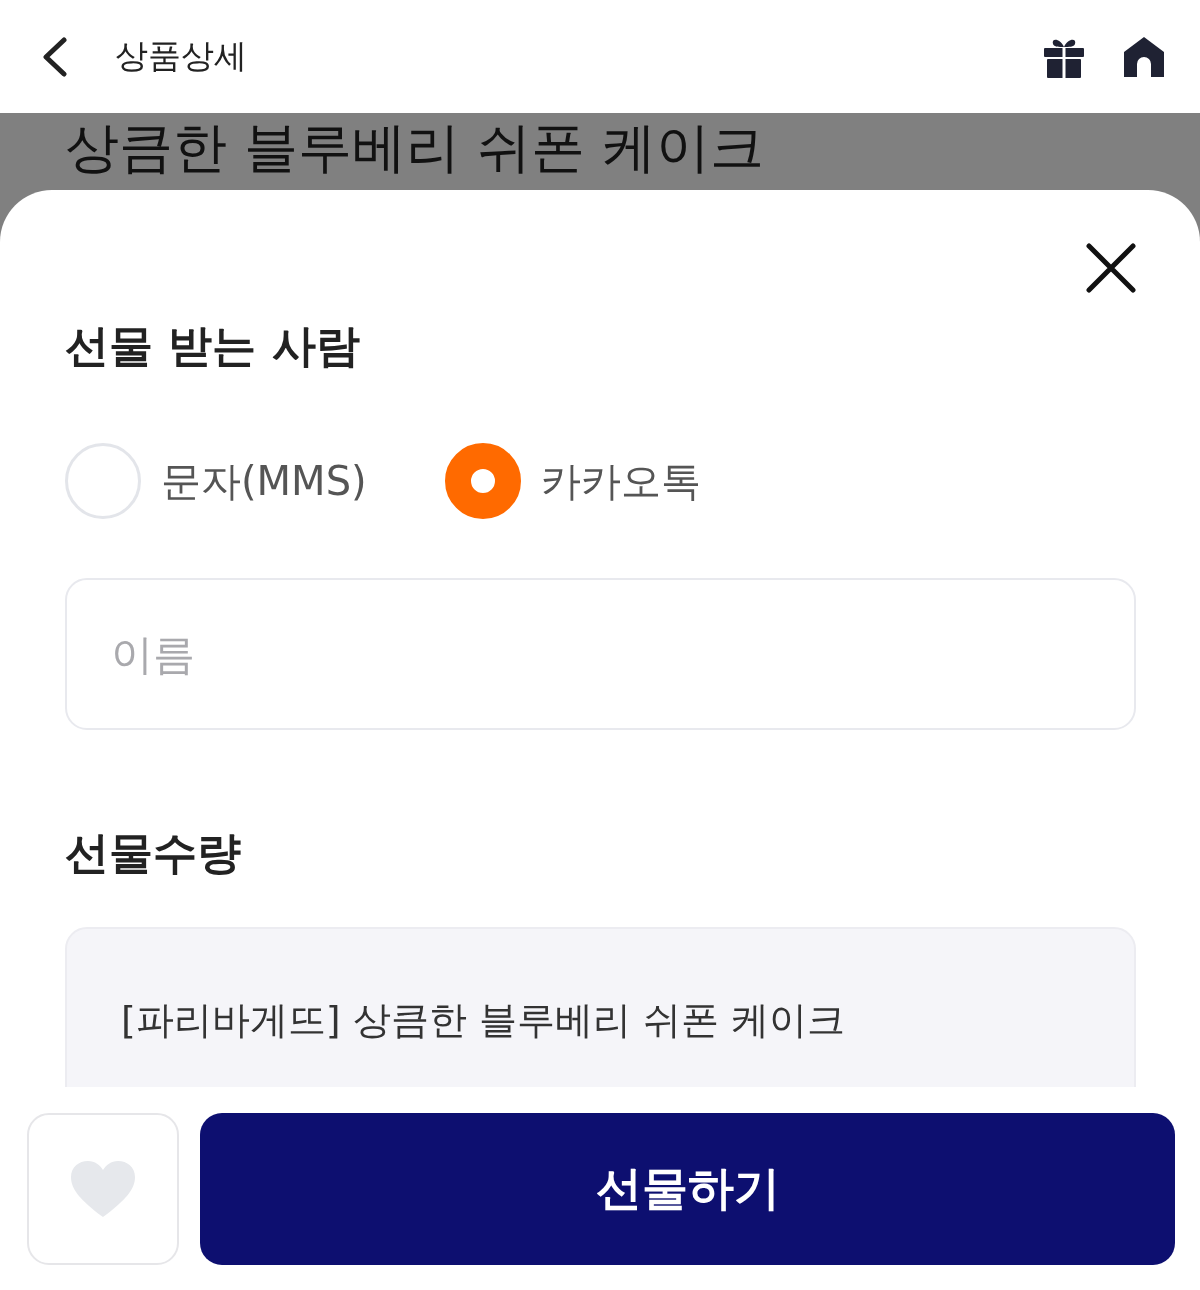  Describe the element at coordinates (1111, 268) in the screenshot. I see `close-icon` at that location.